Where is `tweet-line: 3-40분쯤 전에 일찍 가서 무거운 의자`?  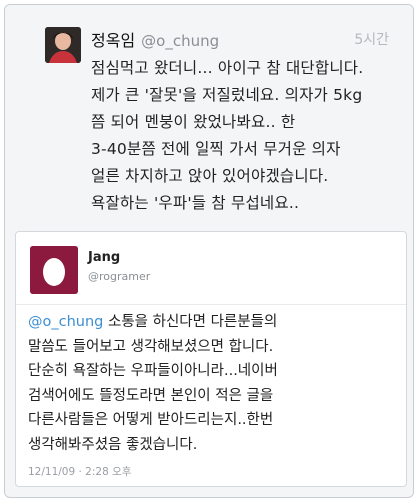
tweet-line: 3-40분쯤 전에 일찍 가서 무거운 의자 is located at coordinates (216, 149).